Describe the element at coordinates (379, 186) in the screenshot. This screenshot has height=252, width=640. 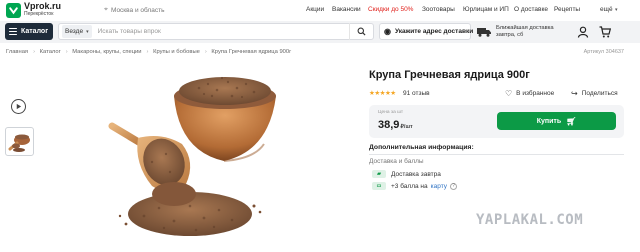
I see `bonus-card-icon: ▭` at that location.